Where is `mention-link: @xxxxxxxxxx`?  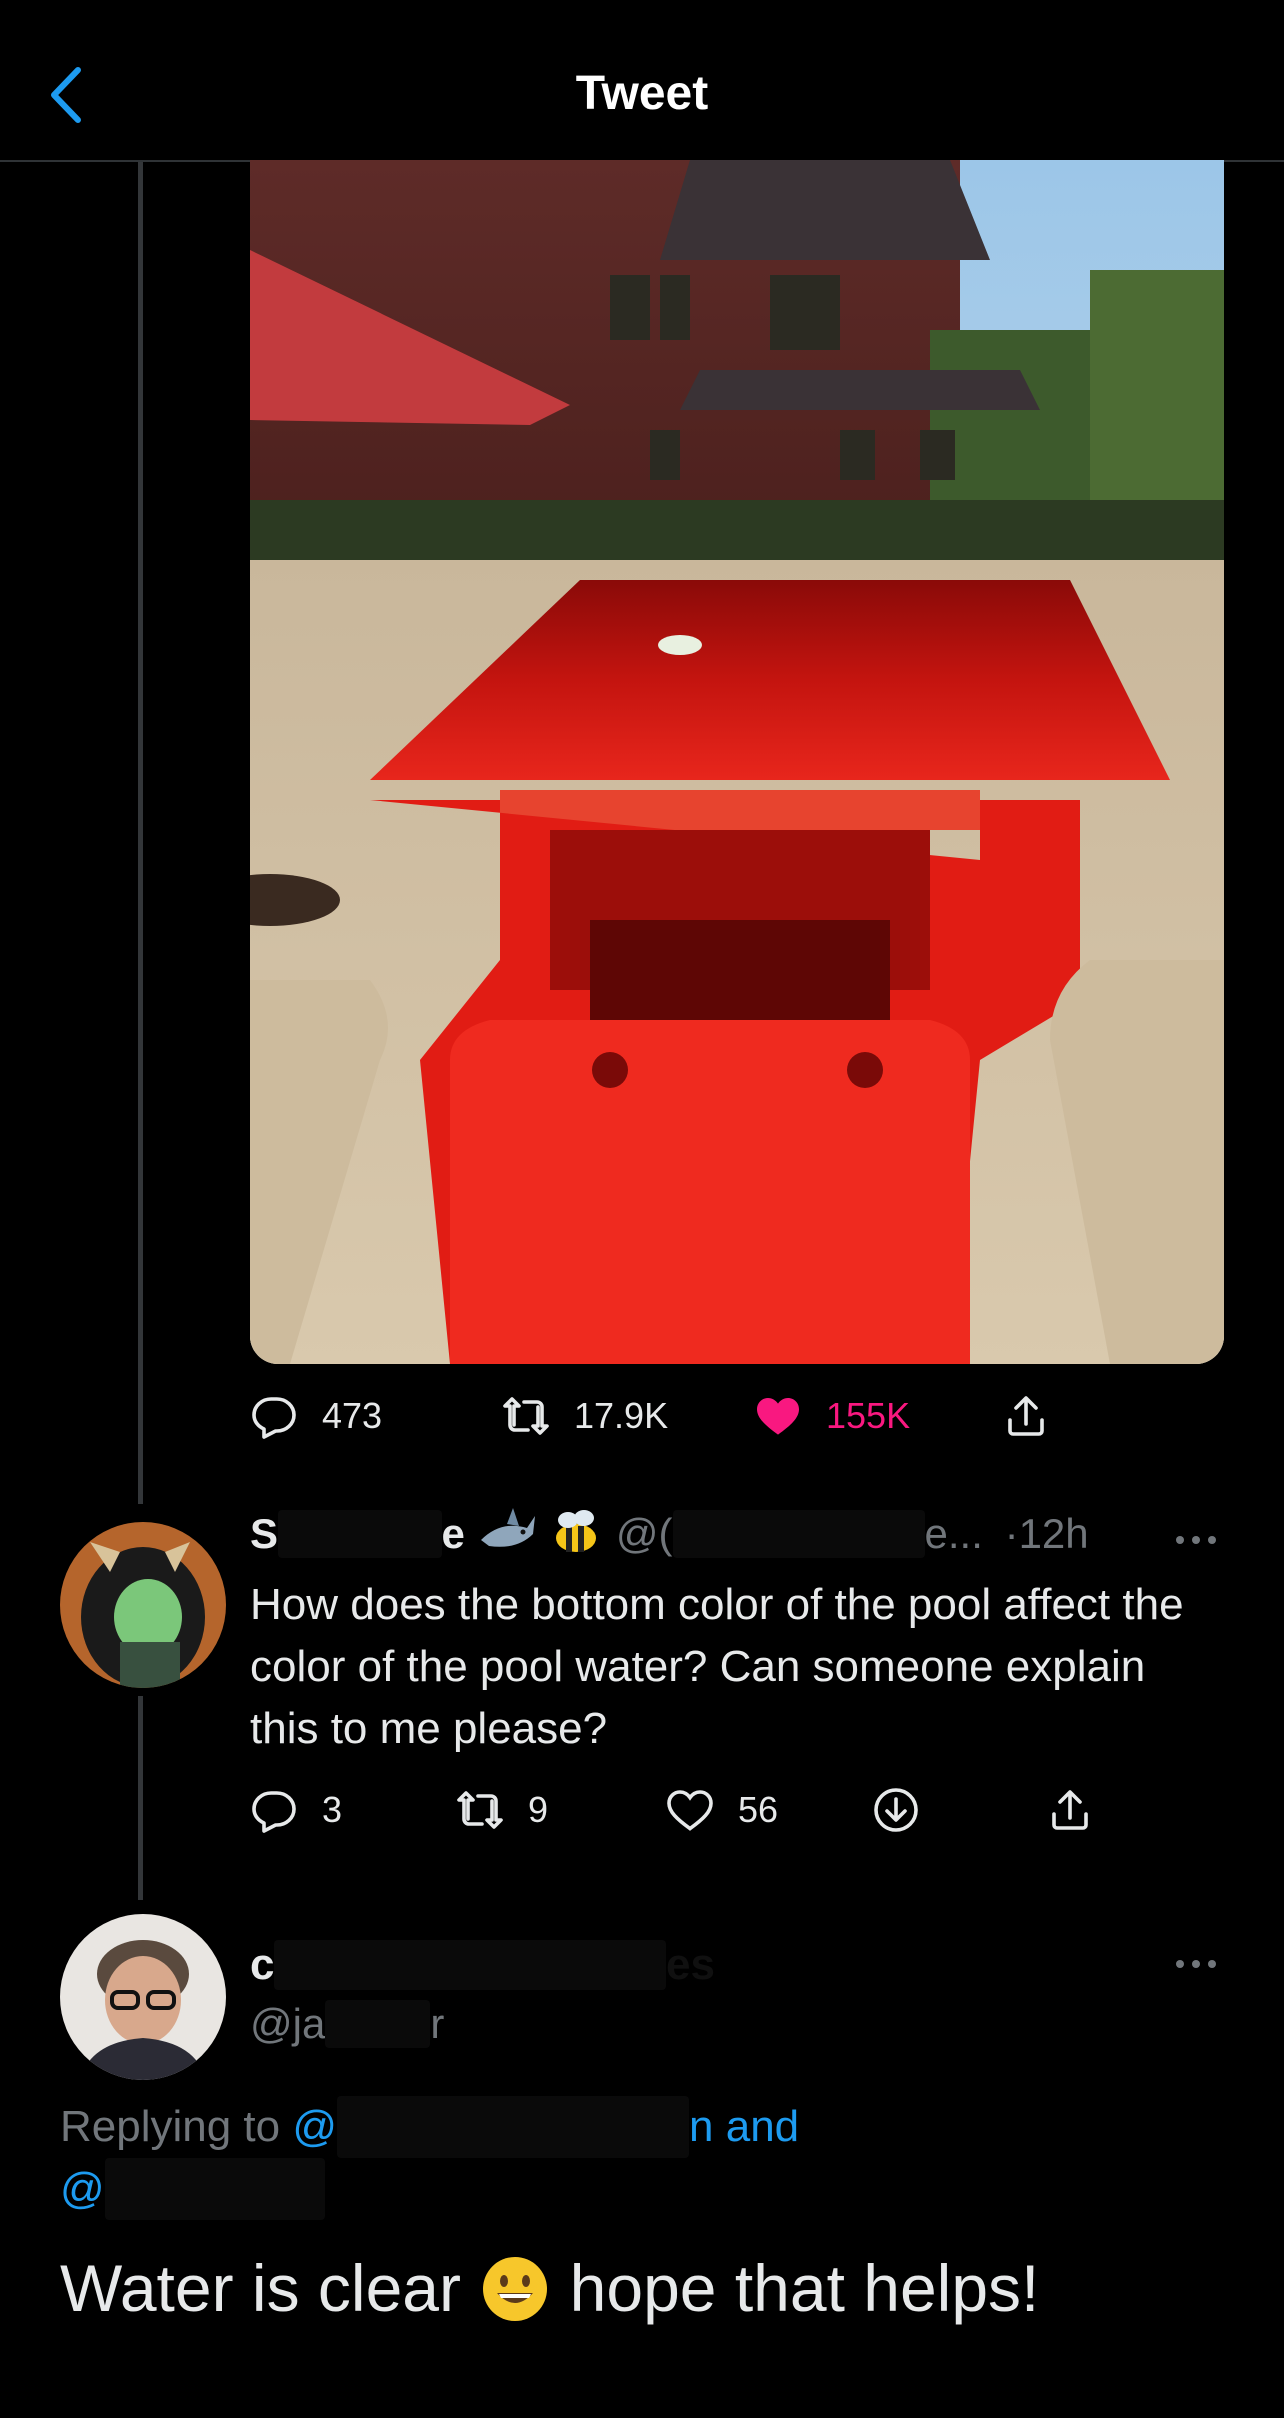 mention-link: @xxxxxxxxxx is located at coordinates (192, 2189).